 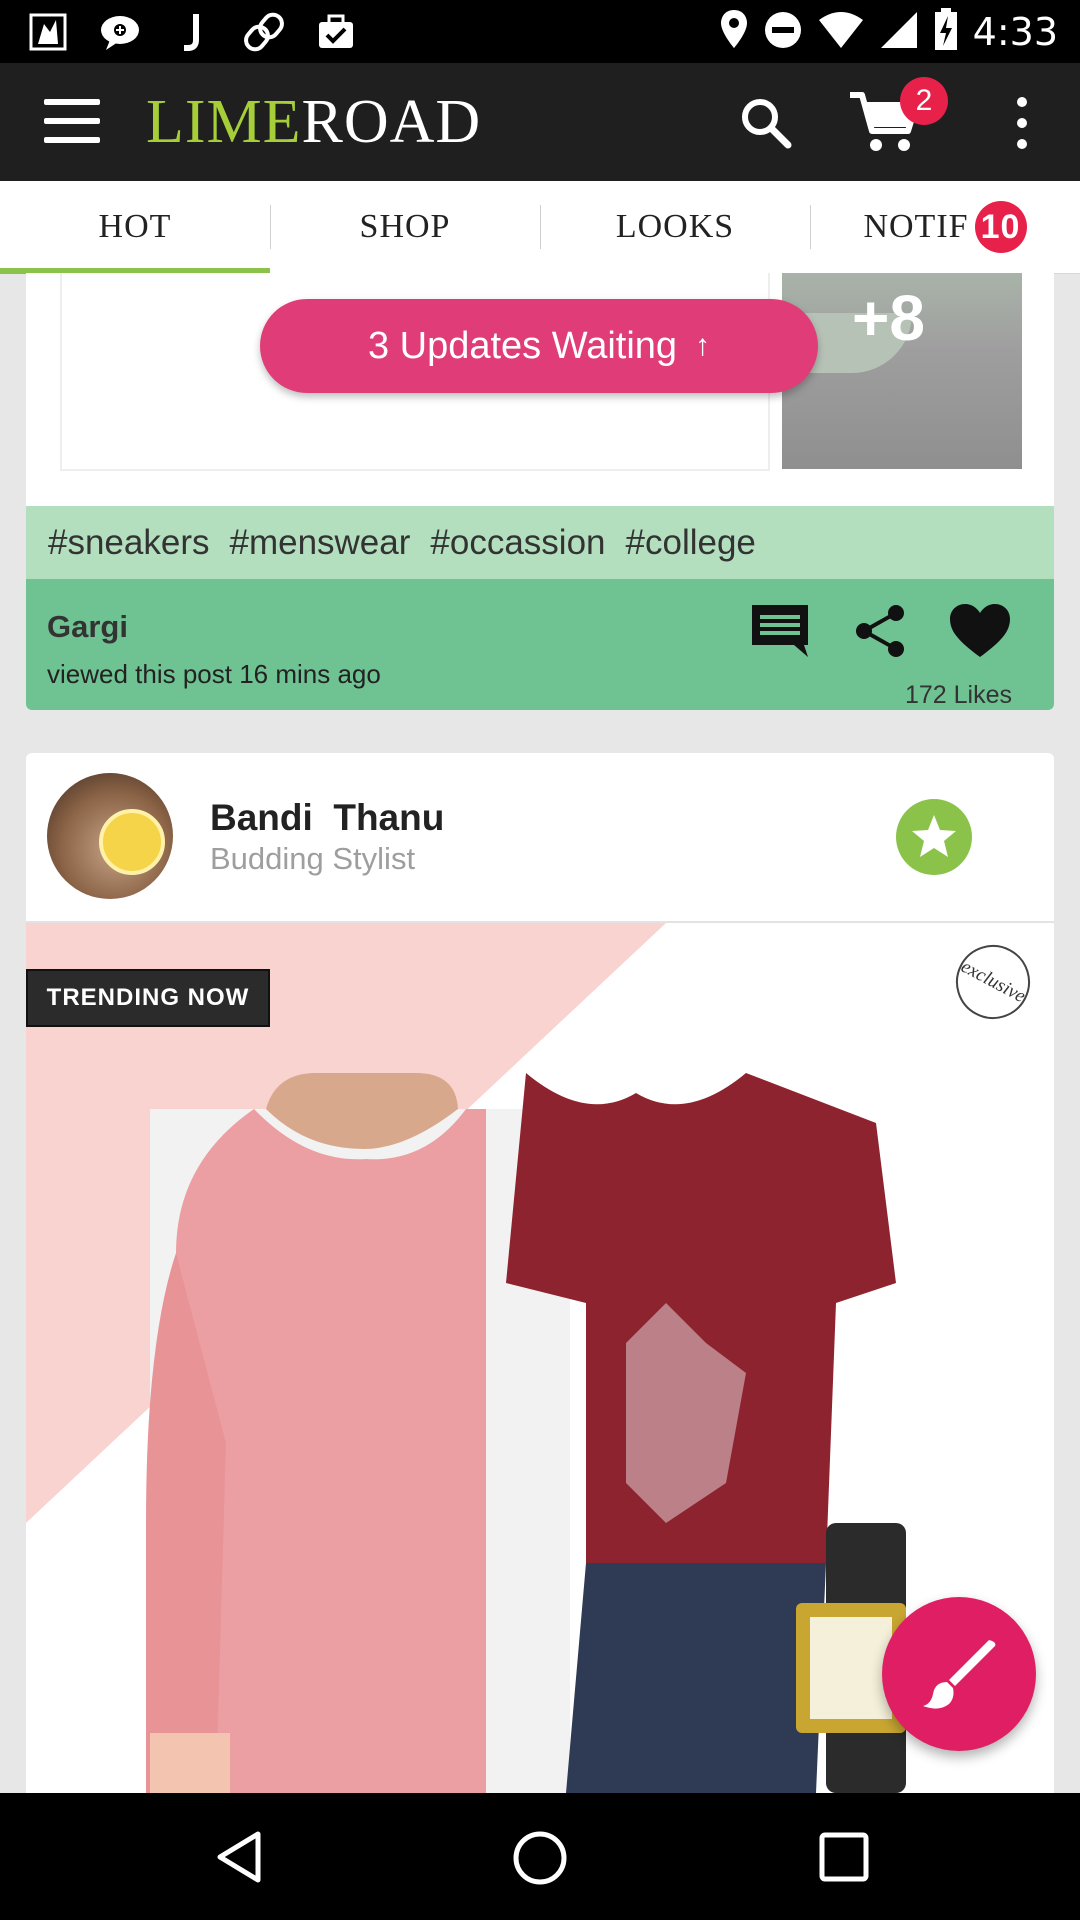 I want to click on avatar, so click(x=110, y=836).